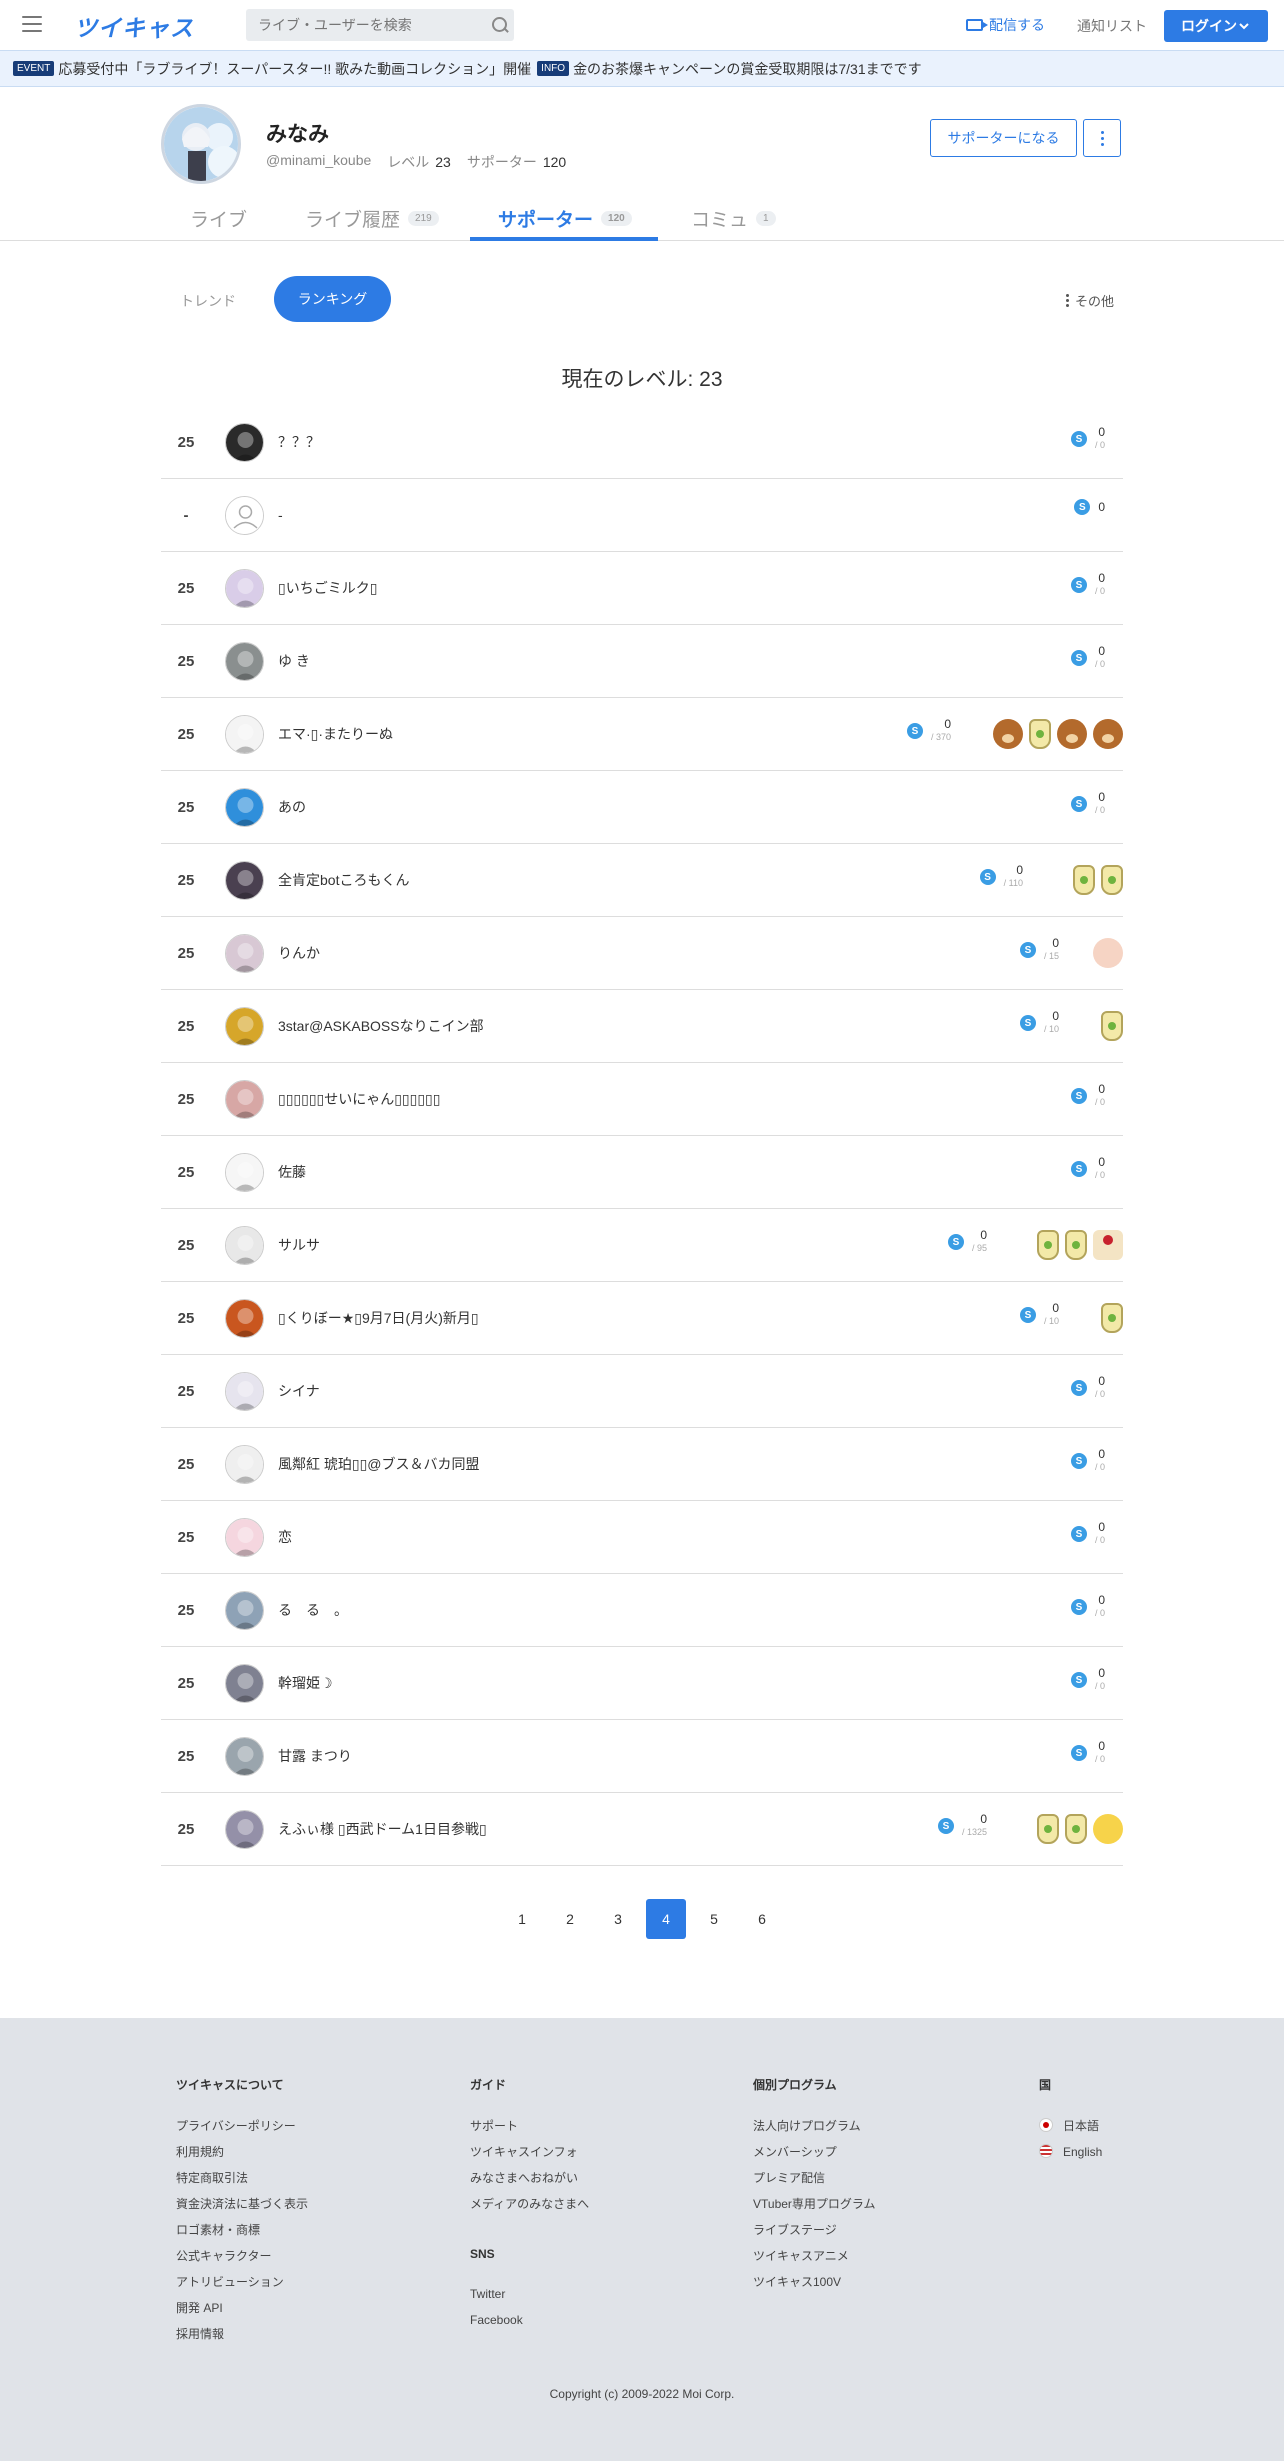 This screenshot has height=2461, width=1284. I want to click on become-supporter-button: サポーターになる, so click(1003, 138).